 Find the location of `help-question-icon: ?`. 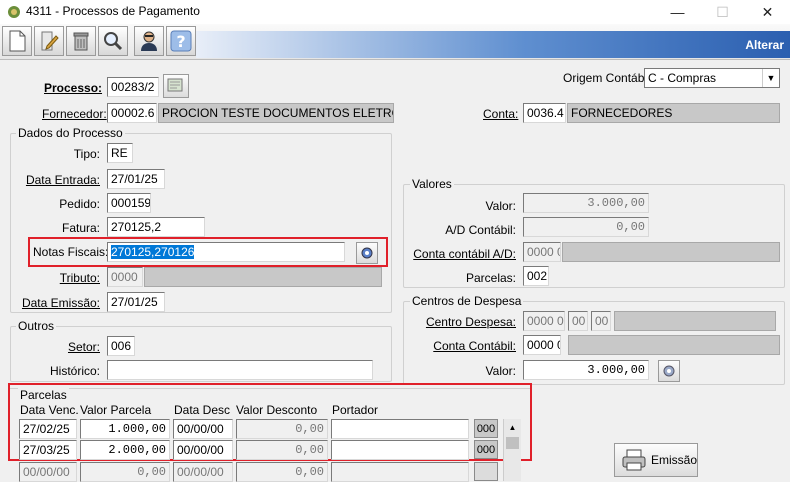

help-question-icon: ? is located at coordinates (181, 41).